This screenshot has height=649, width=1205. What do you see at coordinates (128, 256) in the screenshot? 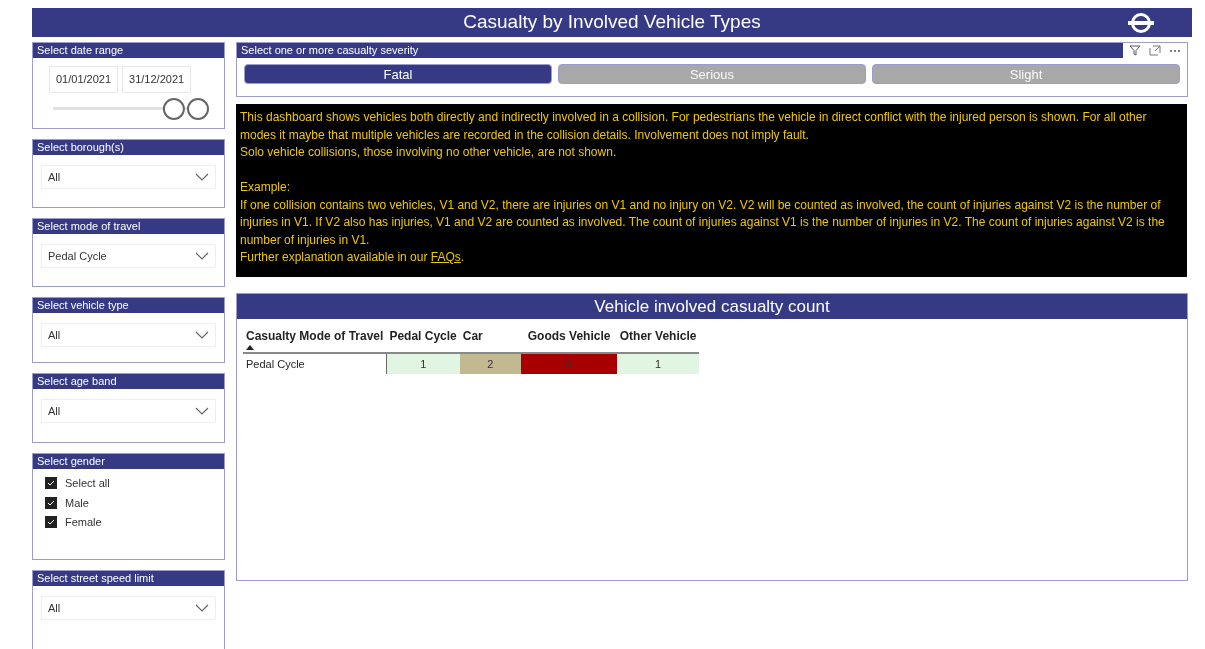
I see `dropdown: Pedal Cycle` at bounding box center [128, 256].